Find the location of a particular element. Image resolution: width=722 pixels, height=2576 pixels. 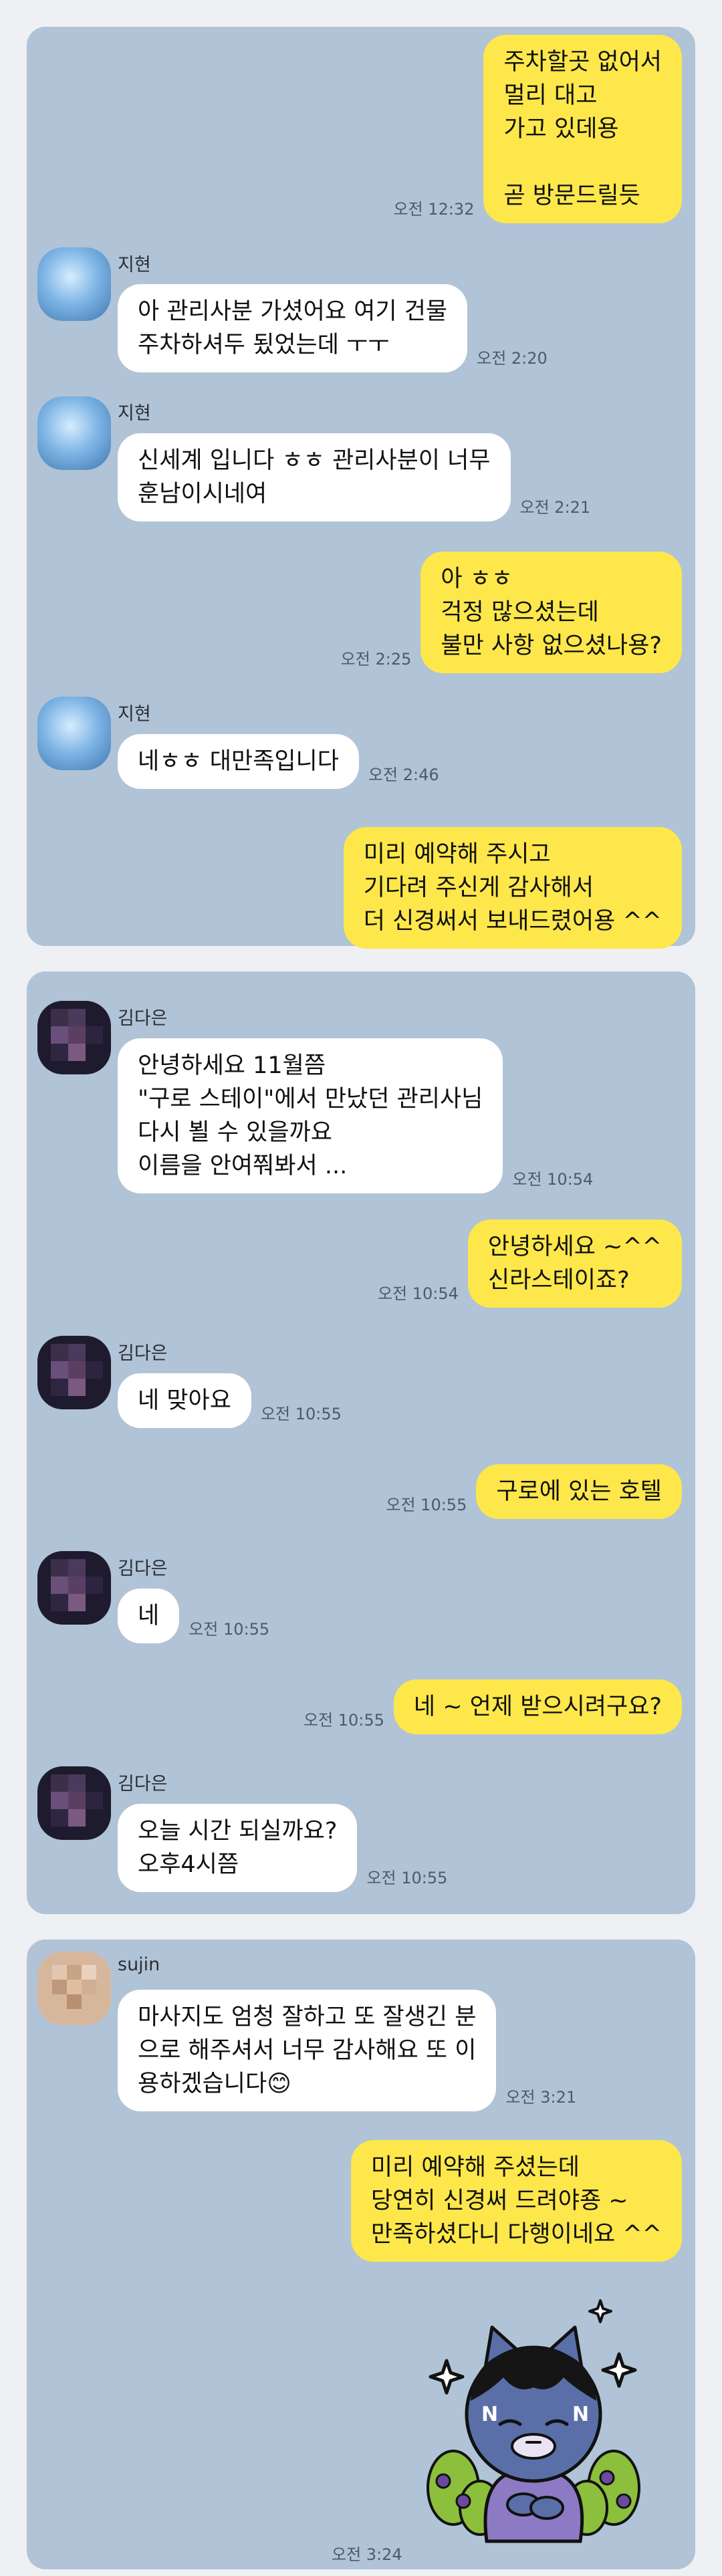

message-outgoing: 구로에 있는 호텔 오전 10:55 is located at coordinates (529, 1491).